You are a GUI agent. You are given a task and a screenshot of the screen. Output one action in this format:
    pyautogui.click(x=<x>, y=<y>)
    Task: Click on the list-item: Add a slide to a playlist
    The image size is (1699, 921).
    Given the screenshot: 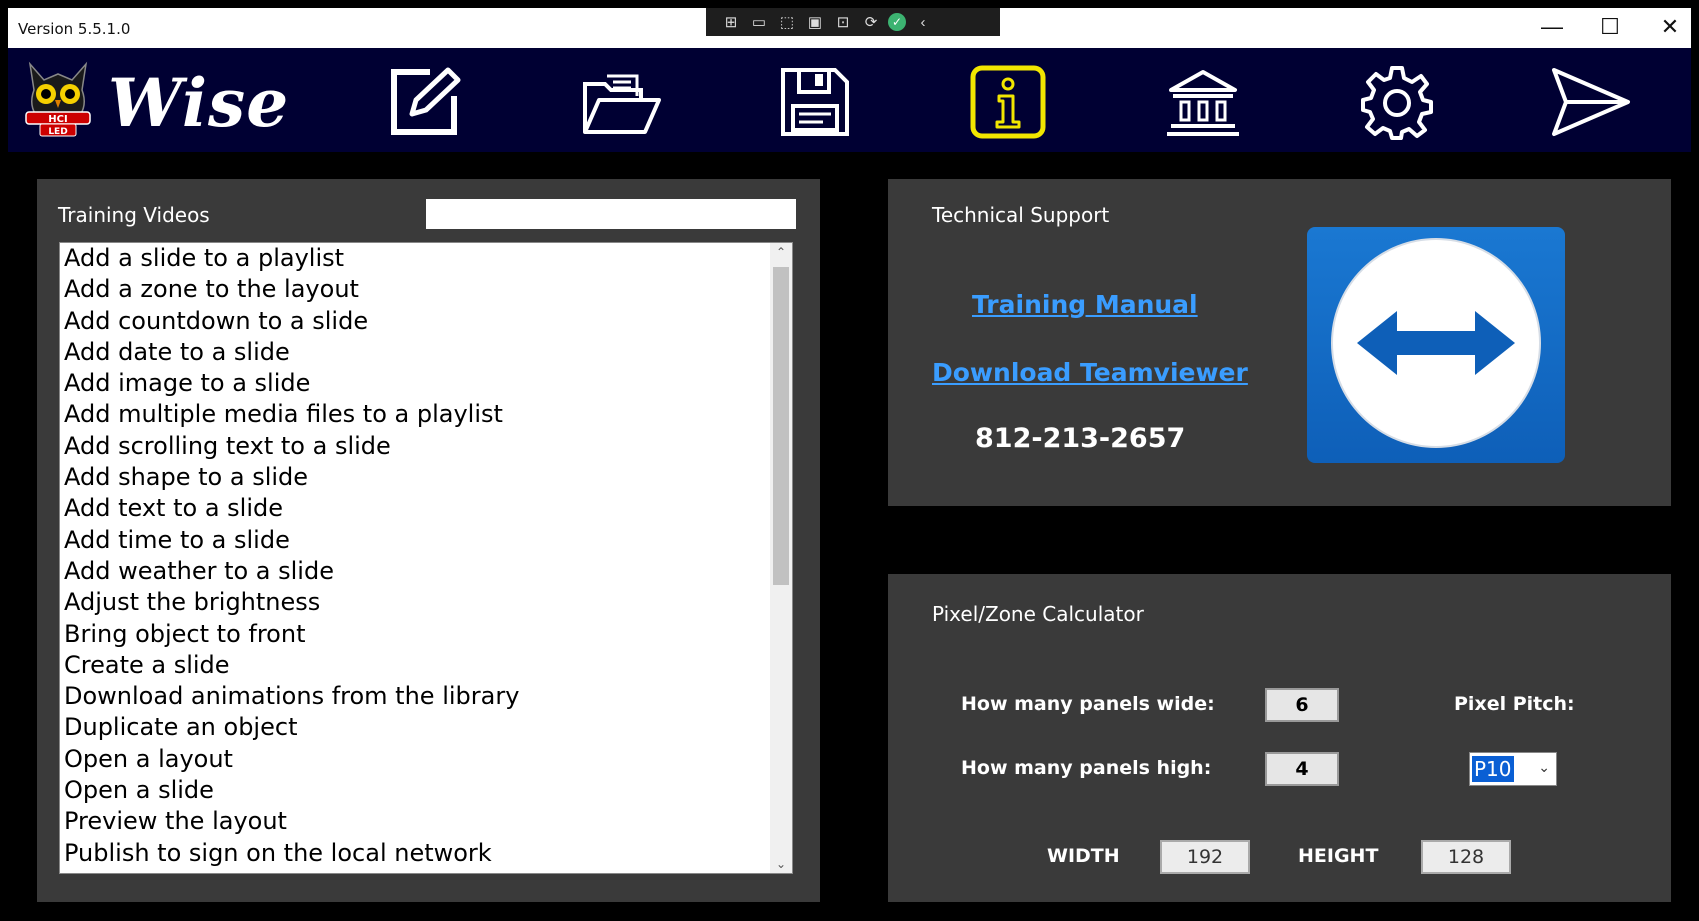 What is the action you would take?
    pyautogui.click(x=428, y=258)
    